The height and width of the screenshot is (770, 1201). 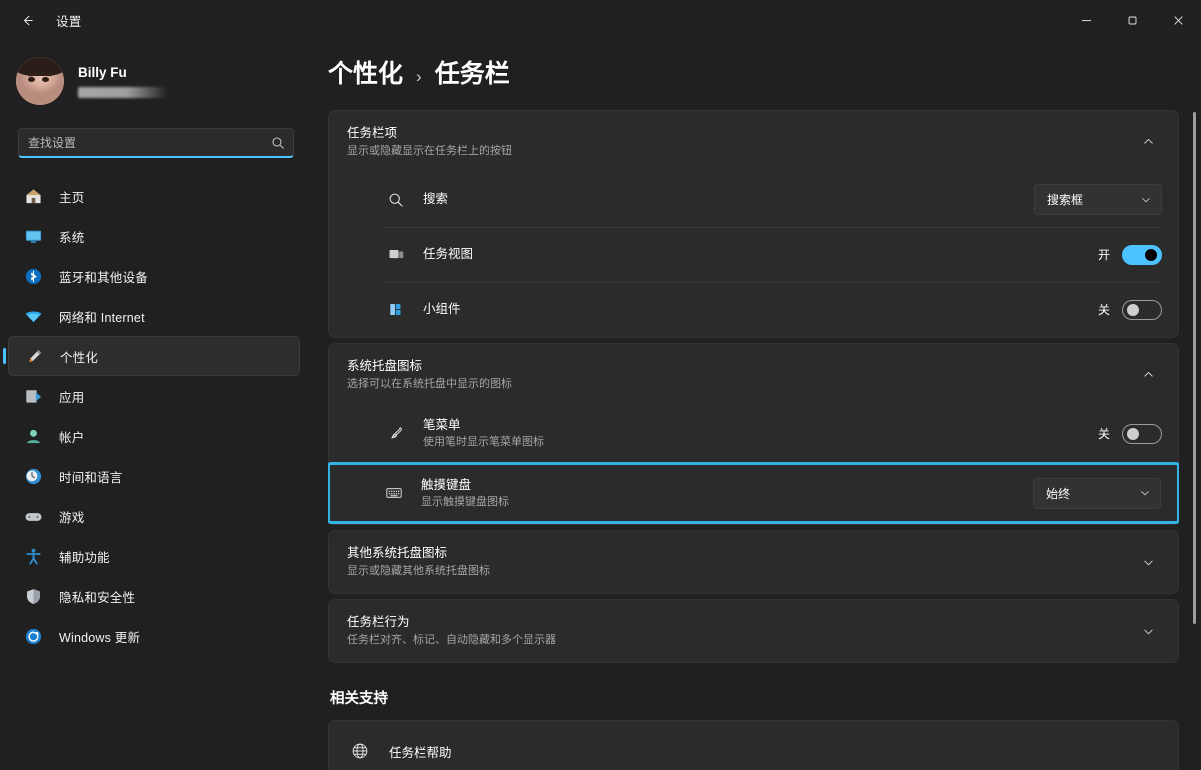 What do you see at coordinates (84, 557) in the screenshot?
I see `sidebar-item-label: 辅助功能` at bounding box center [84, 557].